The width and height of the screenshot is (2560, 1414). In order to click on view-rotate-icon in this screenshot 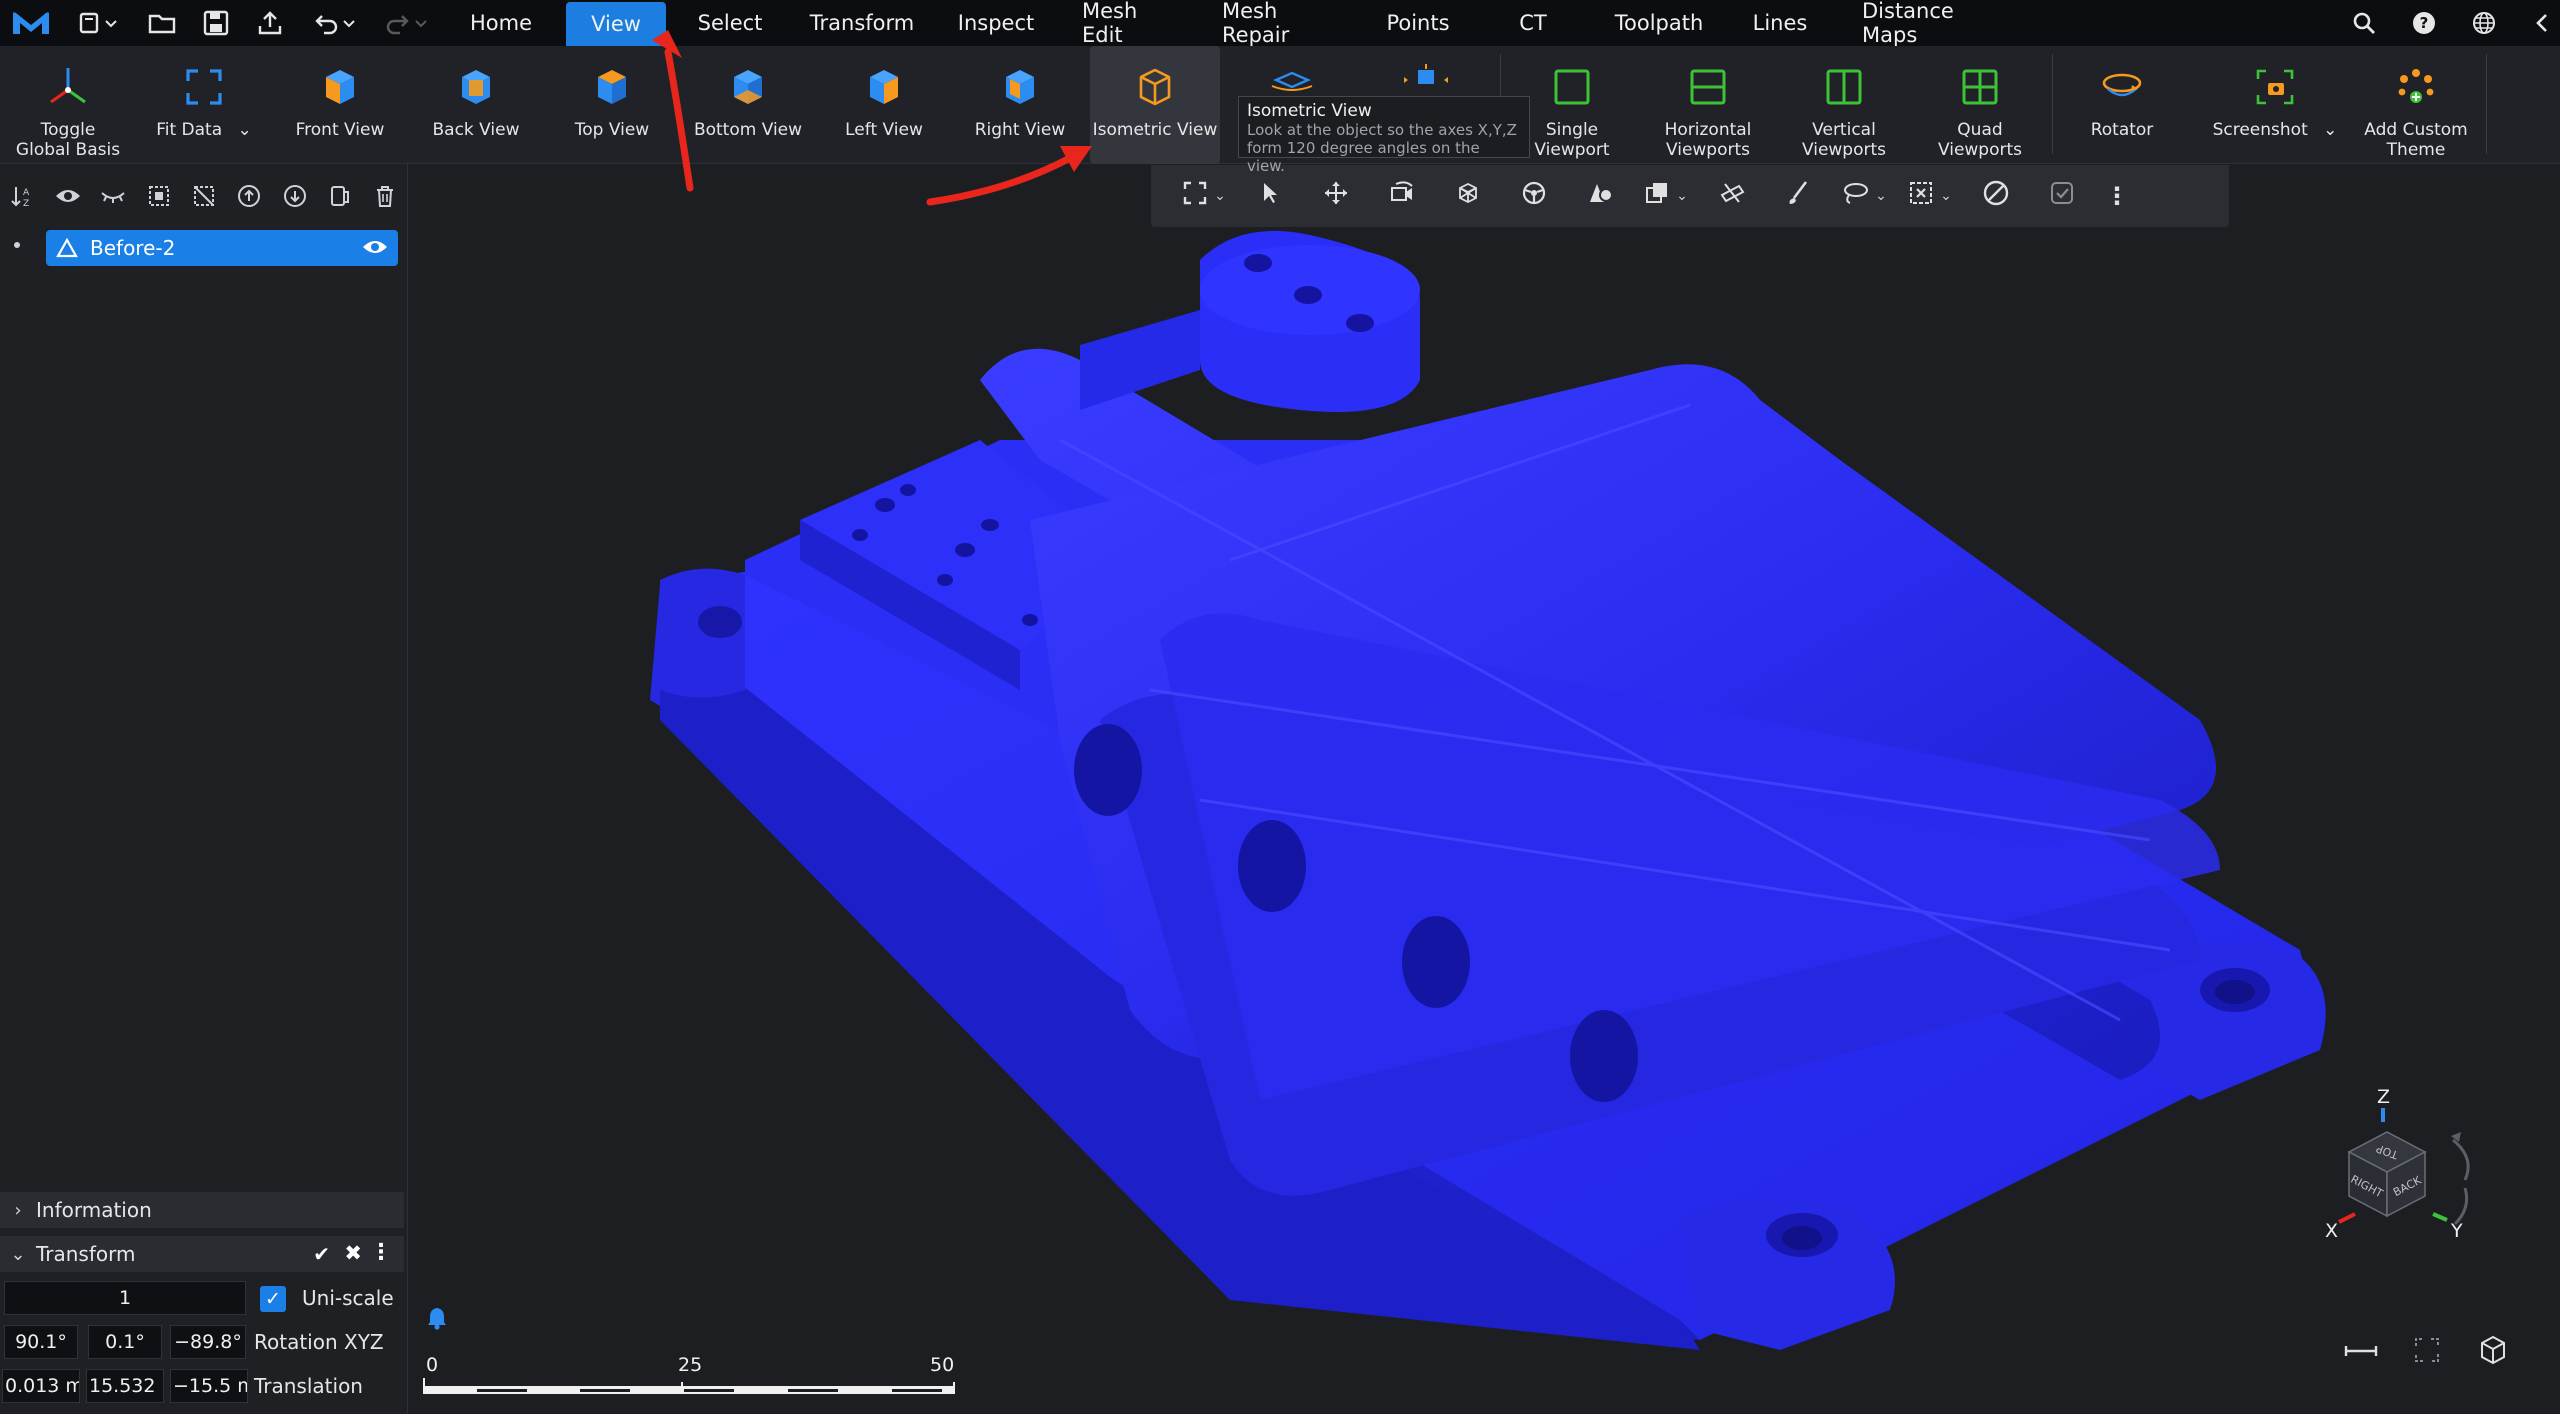, I will do `click(1292, 81)`.